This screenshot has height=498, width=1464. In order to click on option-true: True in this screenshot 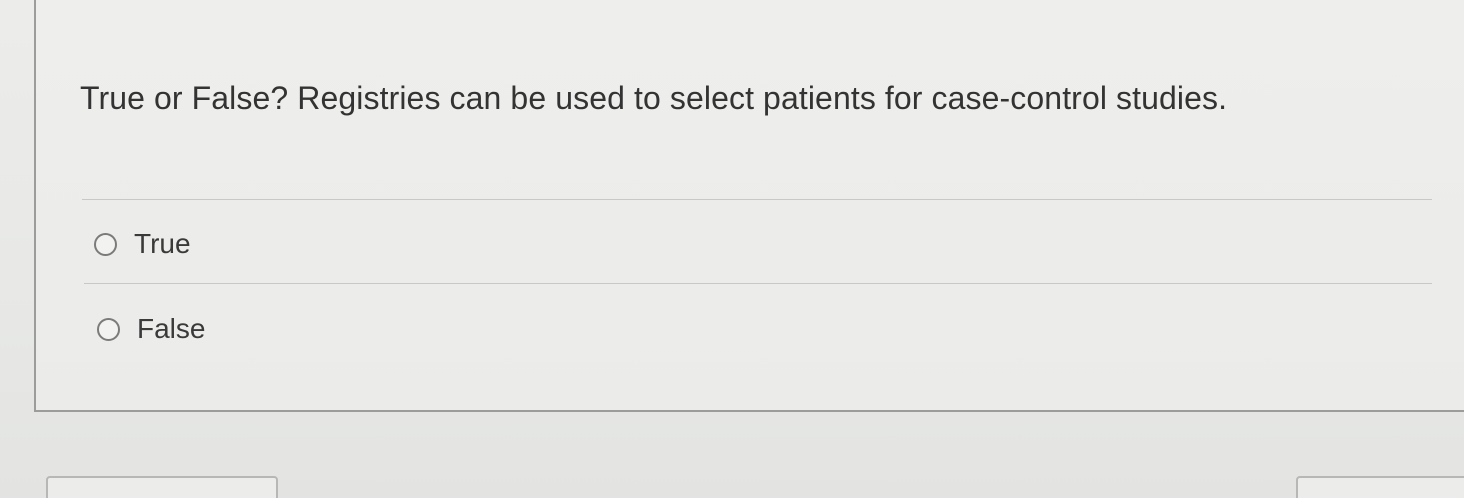, I will do `click(142, 244)`.